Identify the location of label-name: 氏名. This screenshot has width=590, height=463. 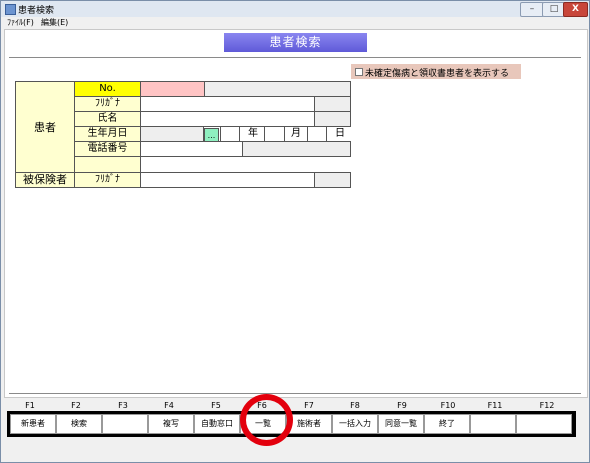
(107, 119).